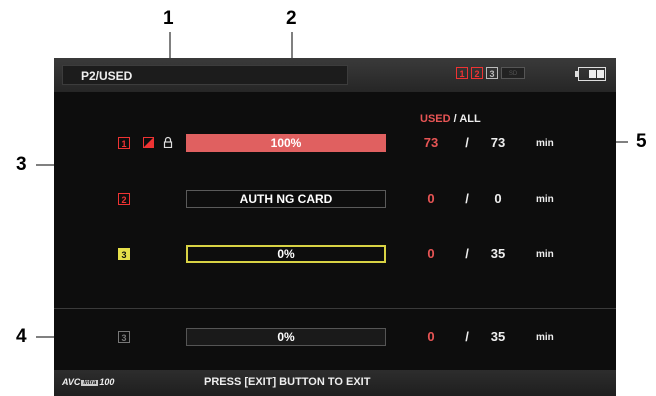 The height and width of the screenshot is (396, 656). What do you see at coordinates (545, 254) in the screenshot?
I see `unit-min-3: min` at bounding box center [545, 254].